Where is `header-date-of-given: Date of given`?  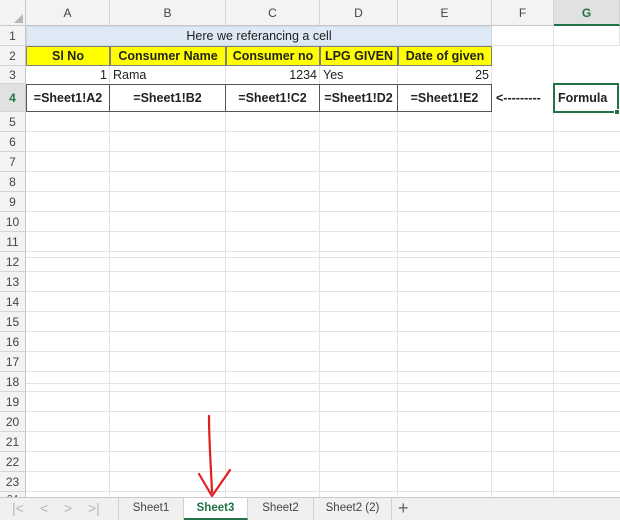
header-date-of-given: Date of given is located at coordinates (445, 56).